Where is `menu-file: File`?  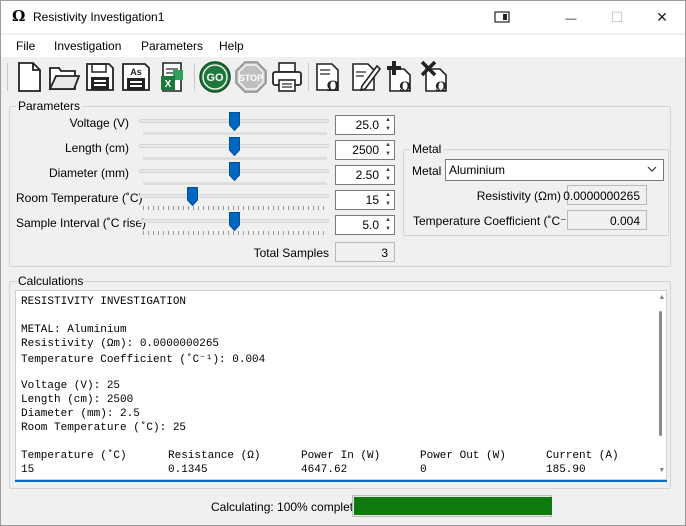 menu-file: File is located at coordinates (25, 46).